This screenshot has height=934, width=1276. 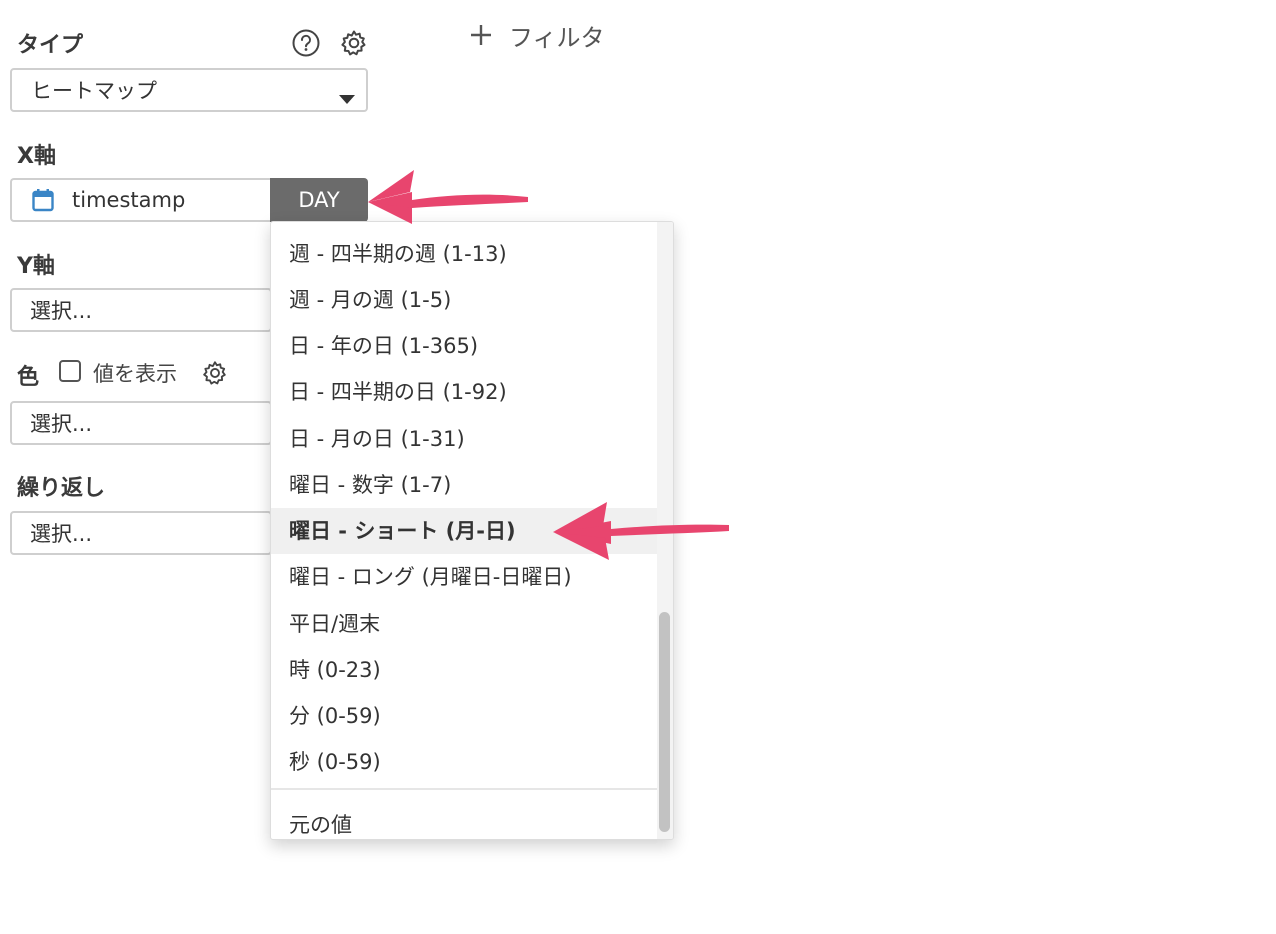 What do you see at coordinates (43, 200) in the screenshot?
I see `calendar-icon` at bounding box center [43, 200].